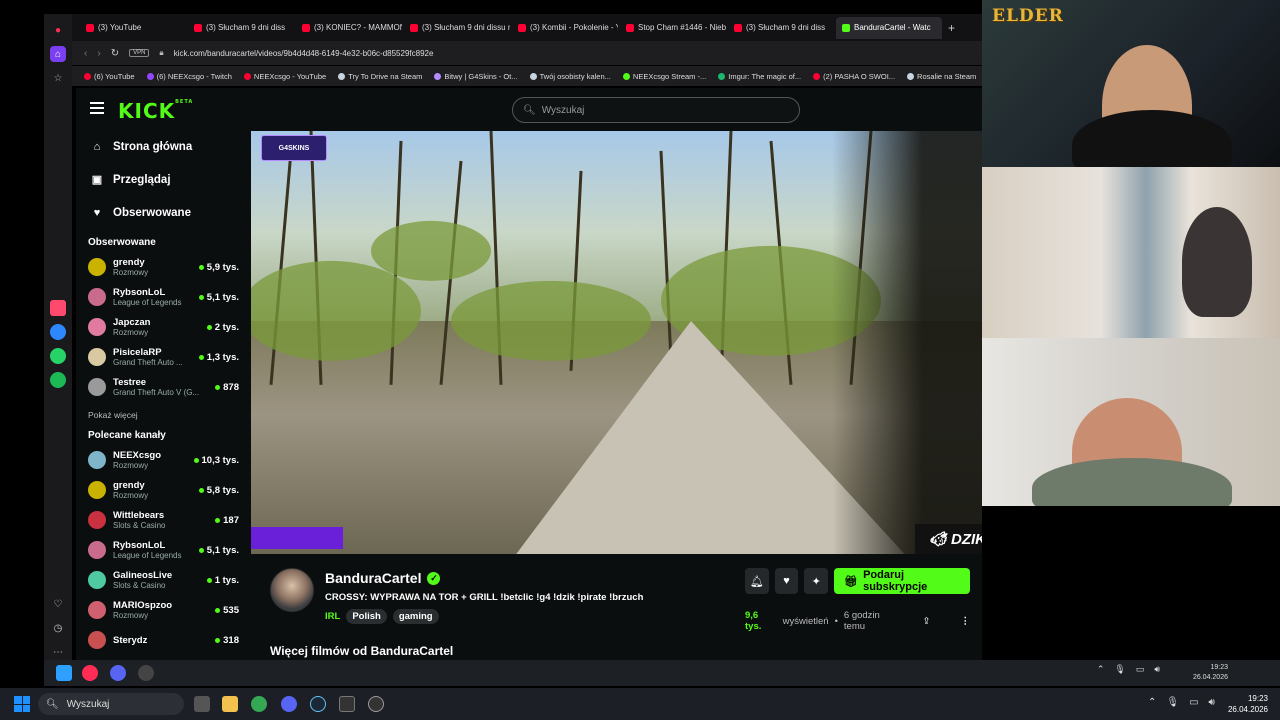 The width and height of the screenshot is (1280, 720). I want to click on windows-start-icon, so click(22, 704).